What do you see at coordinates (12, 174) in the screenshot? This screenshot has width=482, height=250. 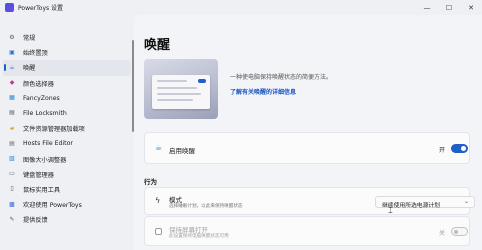 I see `keyboard-icon: ▭` at bounding box center [12, 174].